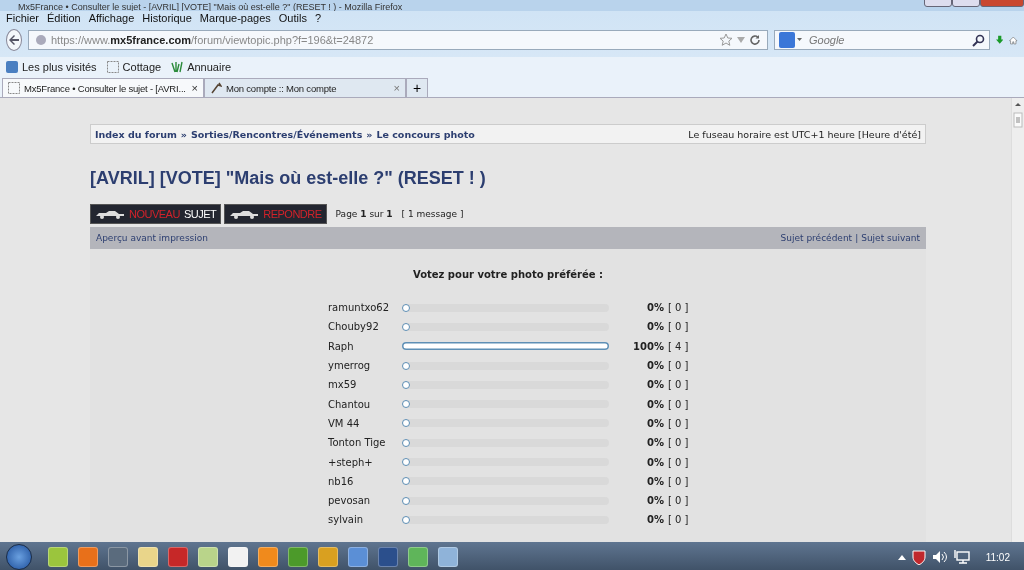  I want to click on breadcrumb-link: Sorties/Rencontres/Événements, so click(277, 134).